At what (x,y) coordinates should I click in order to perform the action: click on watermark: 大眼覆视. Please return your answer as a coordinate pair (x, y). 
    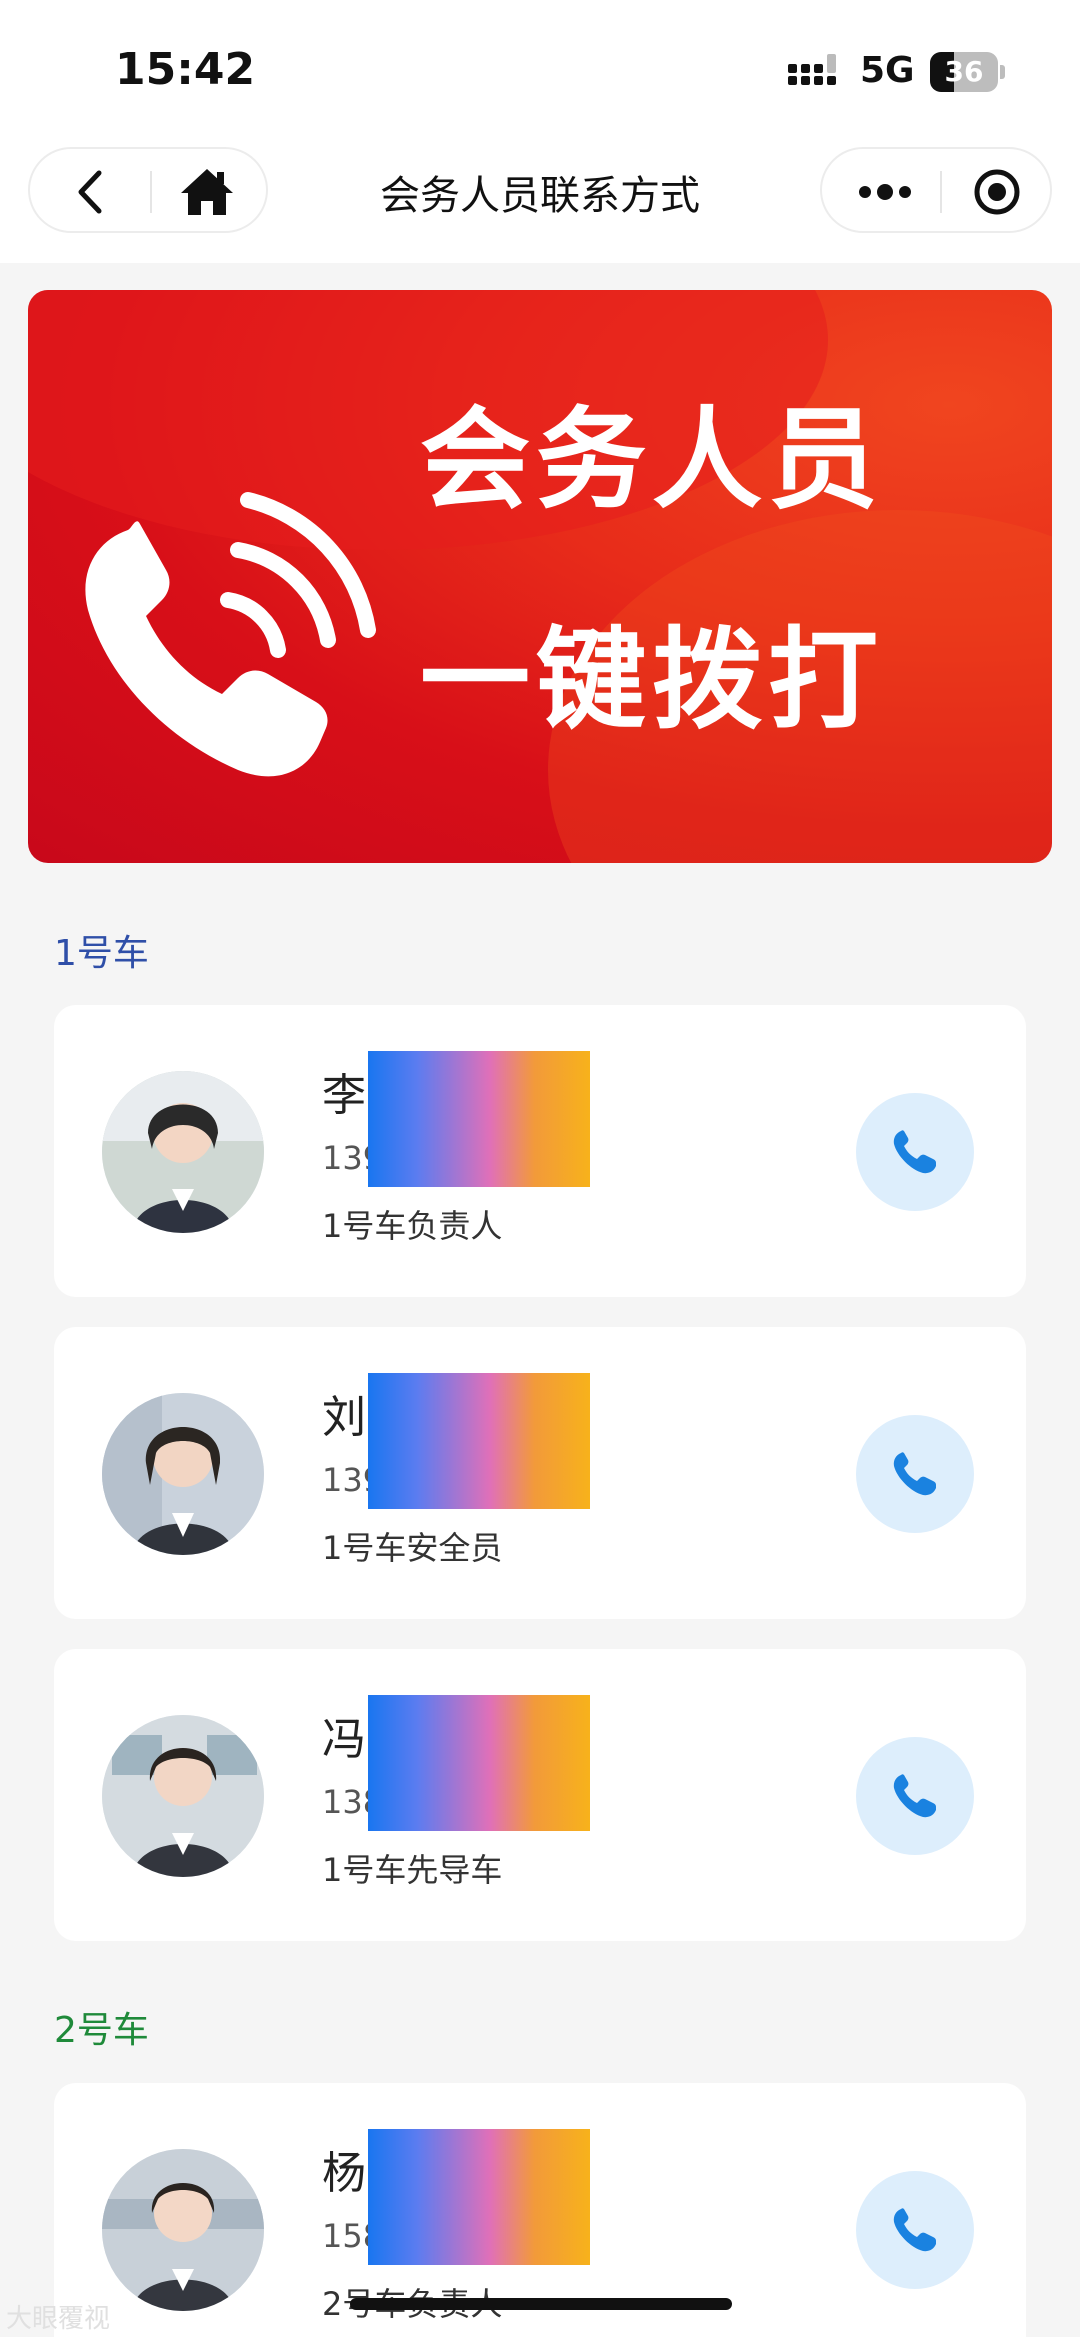
    Looking at the image, I should click on (58, 2319).